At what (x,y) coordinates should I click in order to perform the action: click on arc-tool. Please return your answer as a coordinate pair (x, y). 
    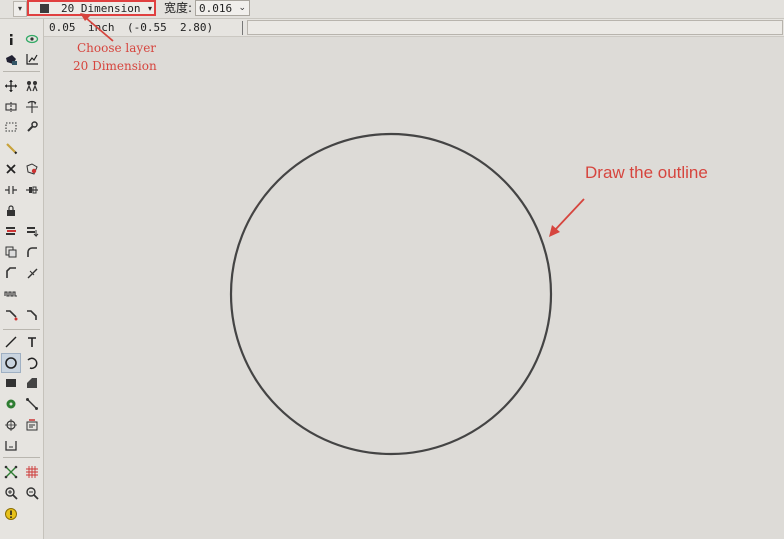
    Looking at the image, I should click on (32, 363).